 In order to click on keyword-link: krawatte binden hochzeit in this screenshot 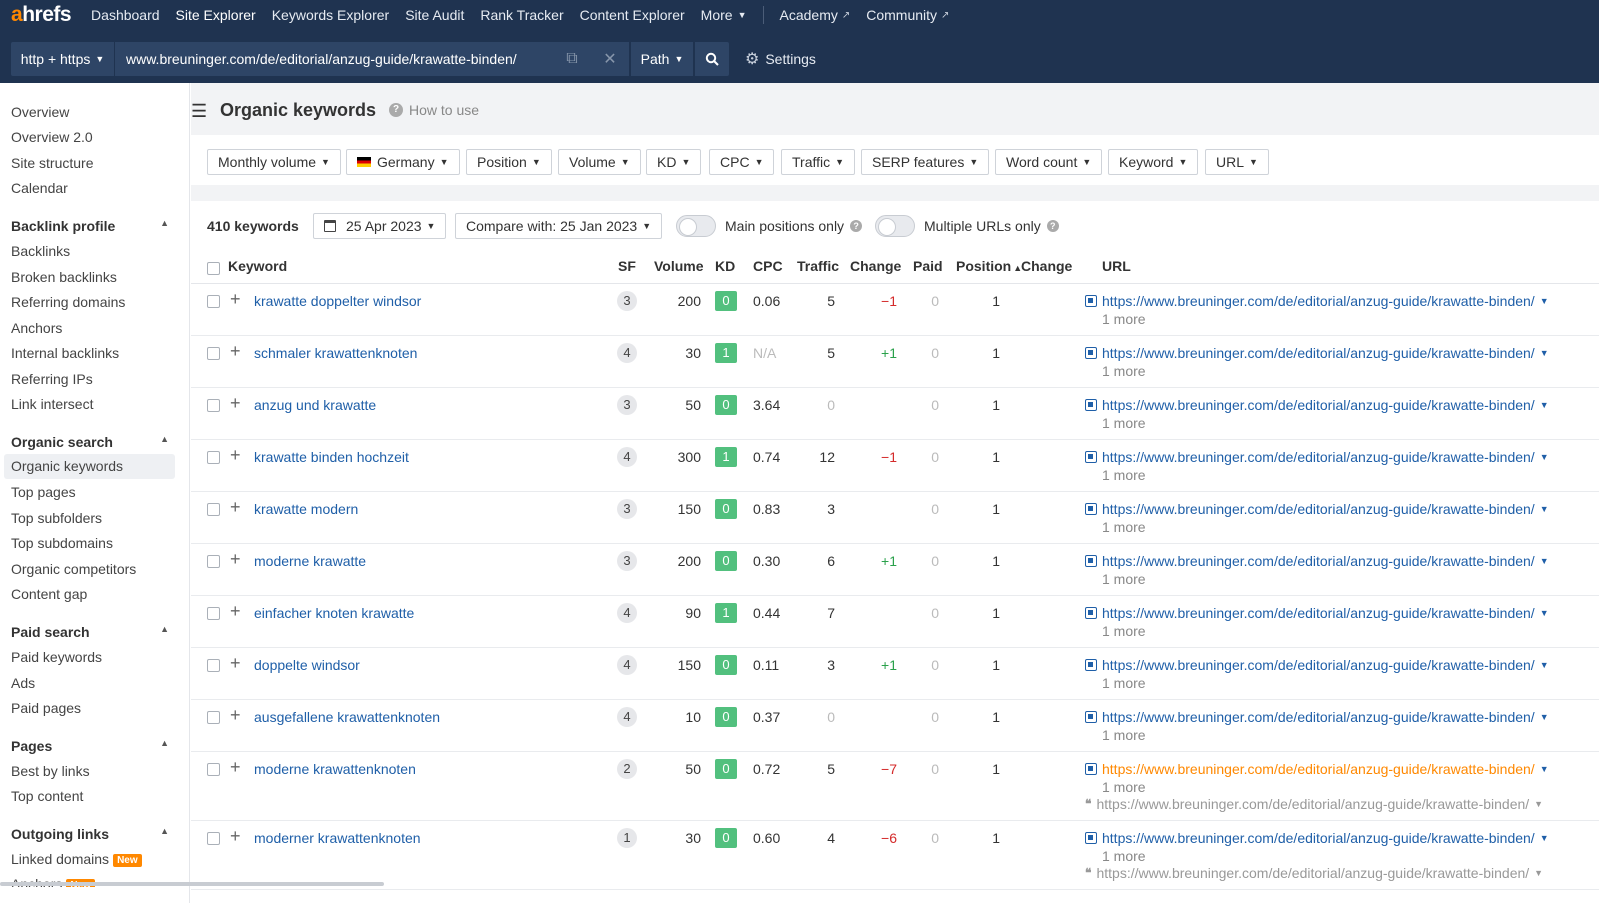, I will do `click(331, 457)`.